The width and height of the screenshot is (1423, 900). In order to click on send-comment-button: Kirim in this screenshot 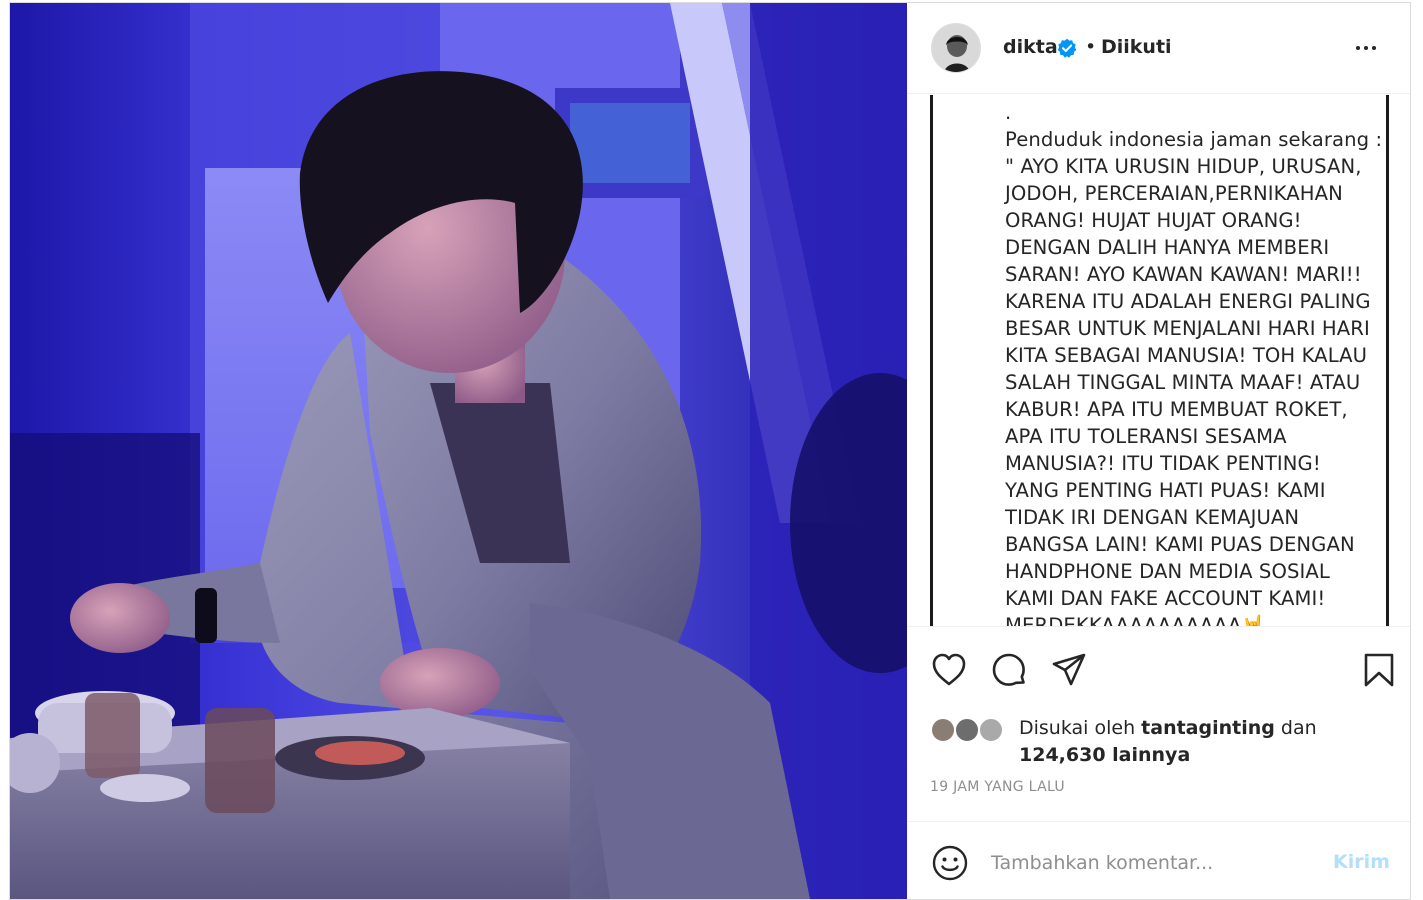, I will do `click(1361, 862)`.